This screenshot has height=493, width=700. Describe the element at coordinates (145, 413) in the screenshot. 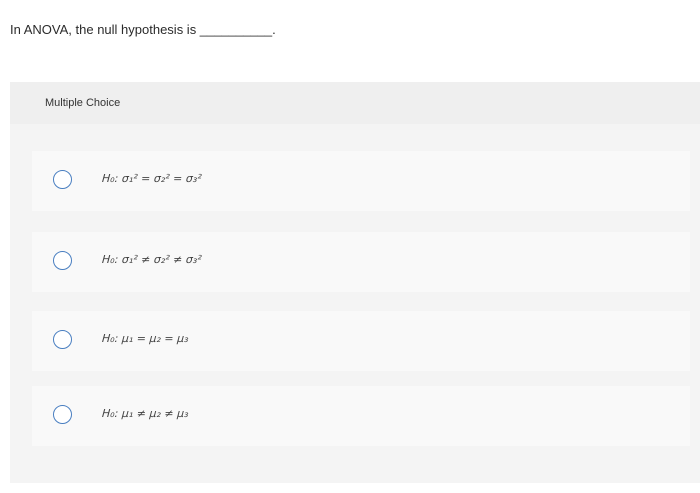

I see `option-4-text: H₀: μ₁ ≠ μ₂ ≠ μ₃` at that location.